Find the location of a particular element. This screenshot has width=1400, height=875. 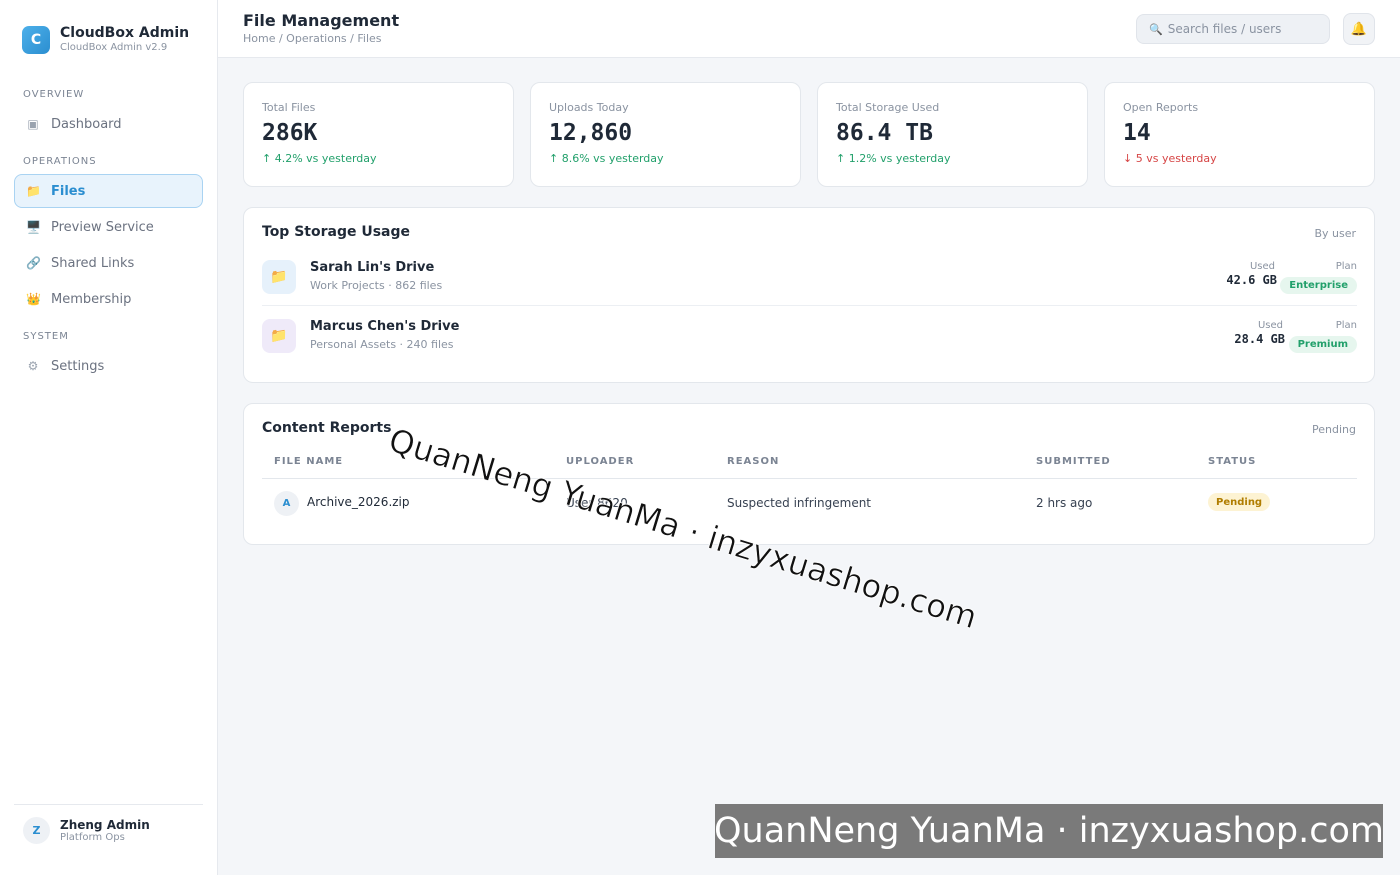

drive-name: Sarah Lin's Drive is located at coordinates (372, 267).